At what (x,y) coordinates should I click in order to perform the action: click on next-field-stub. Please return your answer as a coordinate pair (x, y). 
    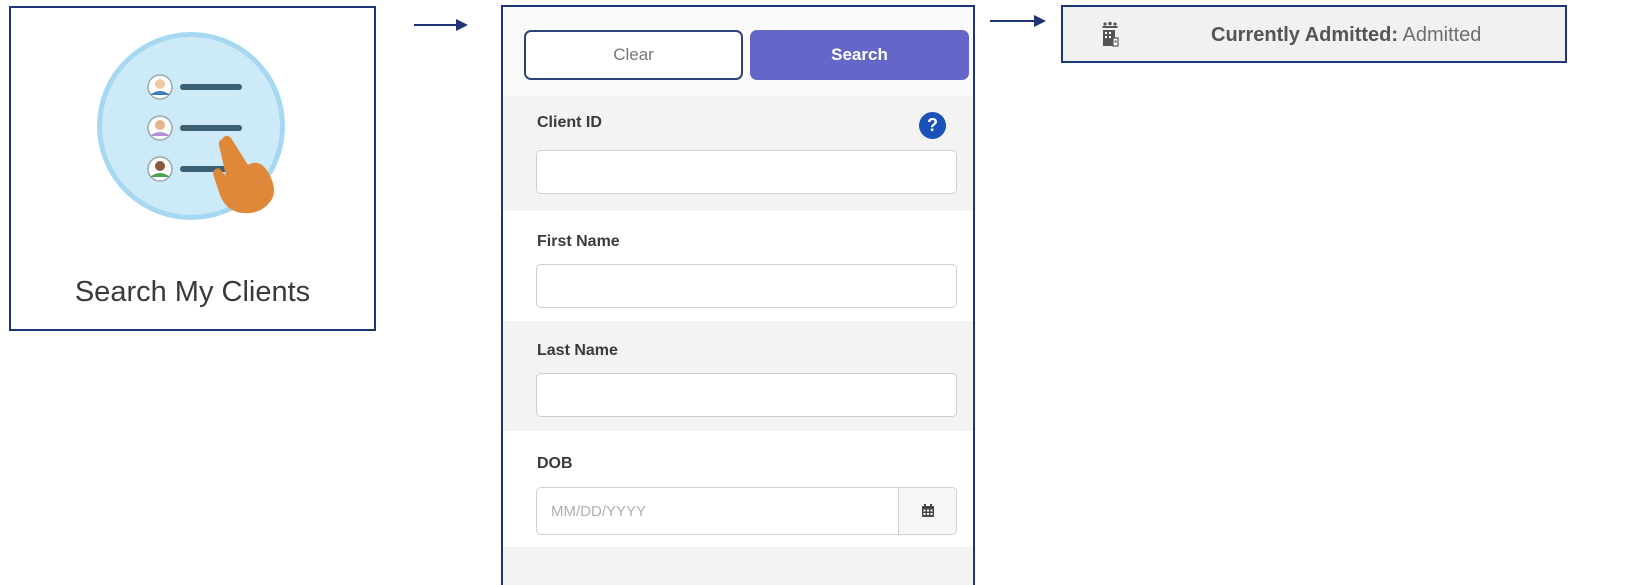
    Looking at the image, I should click on (738, 566).